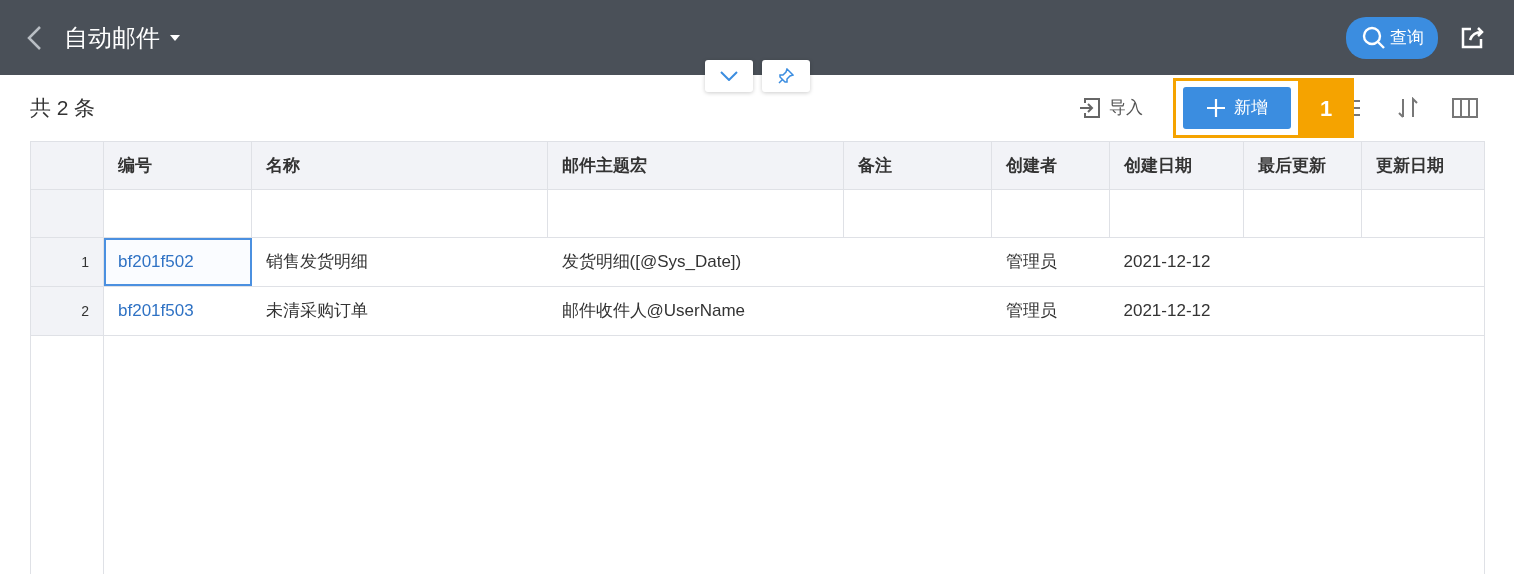 The height and width of the screenshot is (574, 1514). What do you see at coordinates (399, 262) in the screenshot?
I see `table-cell: 销售发货明细` at bounding box center [399, 262].